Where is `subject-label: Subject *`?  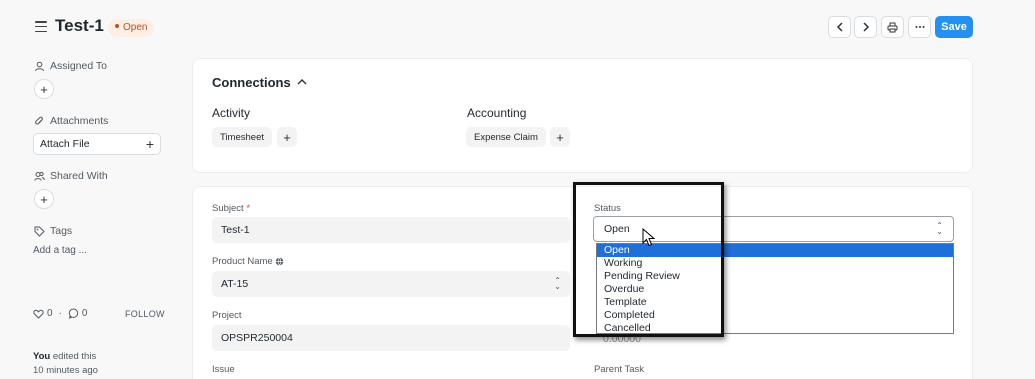 subject-label: Subject * is located at coordinates (231, 208).